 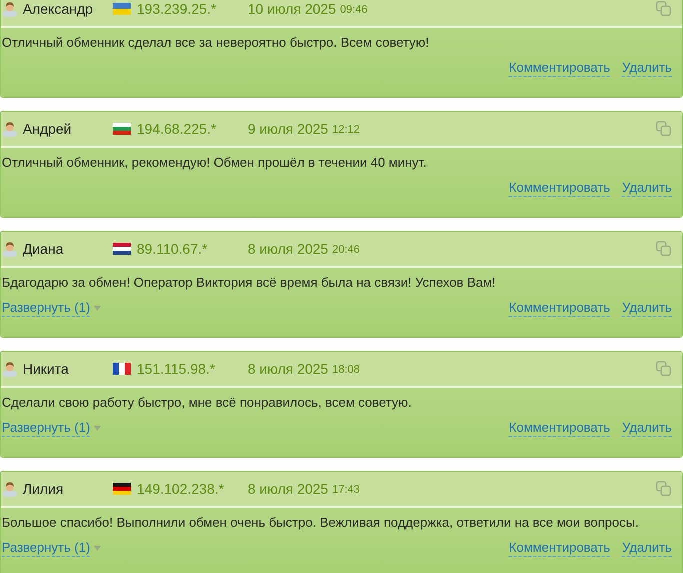 I want to click on ip-address: 89.110.67.*, so click(x=172, y=249).